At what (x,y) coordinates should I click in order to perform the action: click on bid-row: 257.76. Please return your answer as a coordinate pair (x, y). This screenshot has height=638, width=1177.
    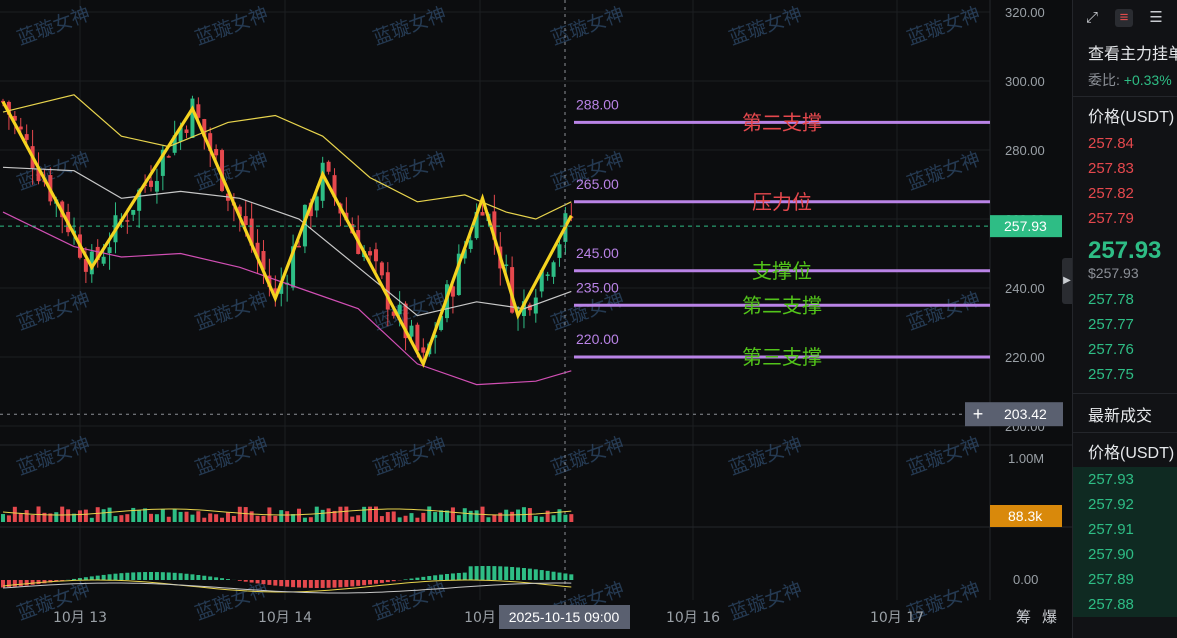
    Looking at the image, I should click on (1125, 349).